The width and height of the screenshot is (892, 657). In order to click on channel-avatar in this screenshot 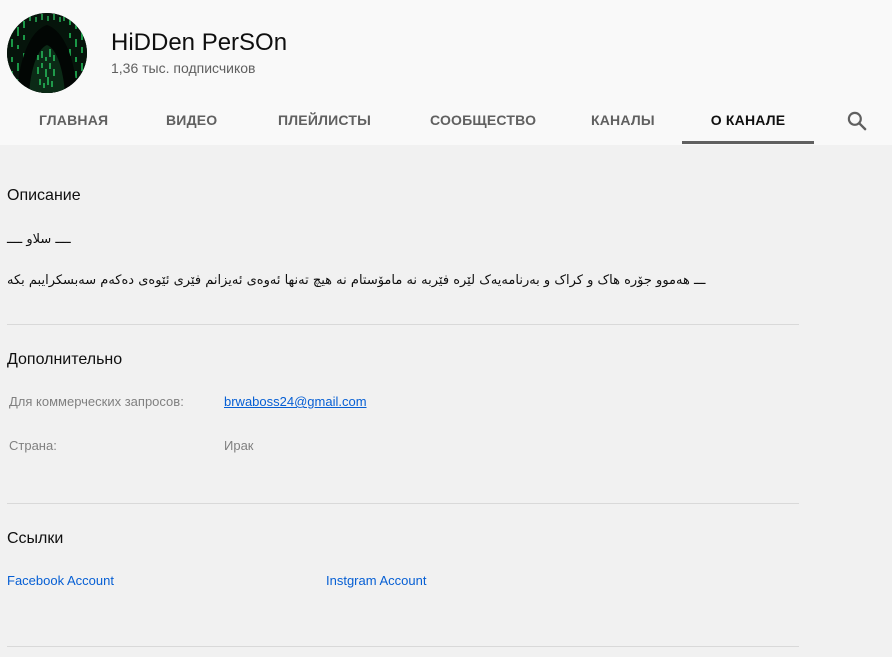, I will do `click(47, 53)`.